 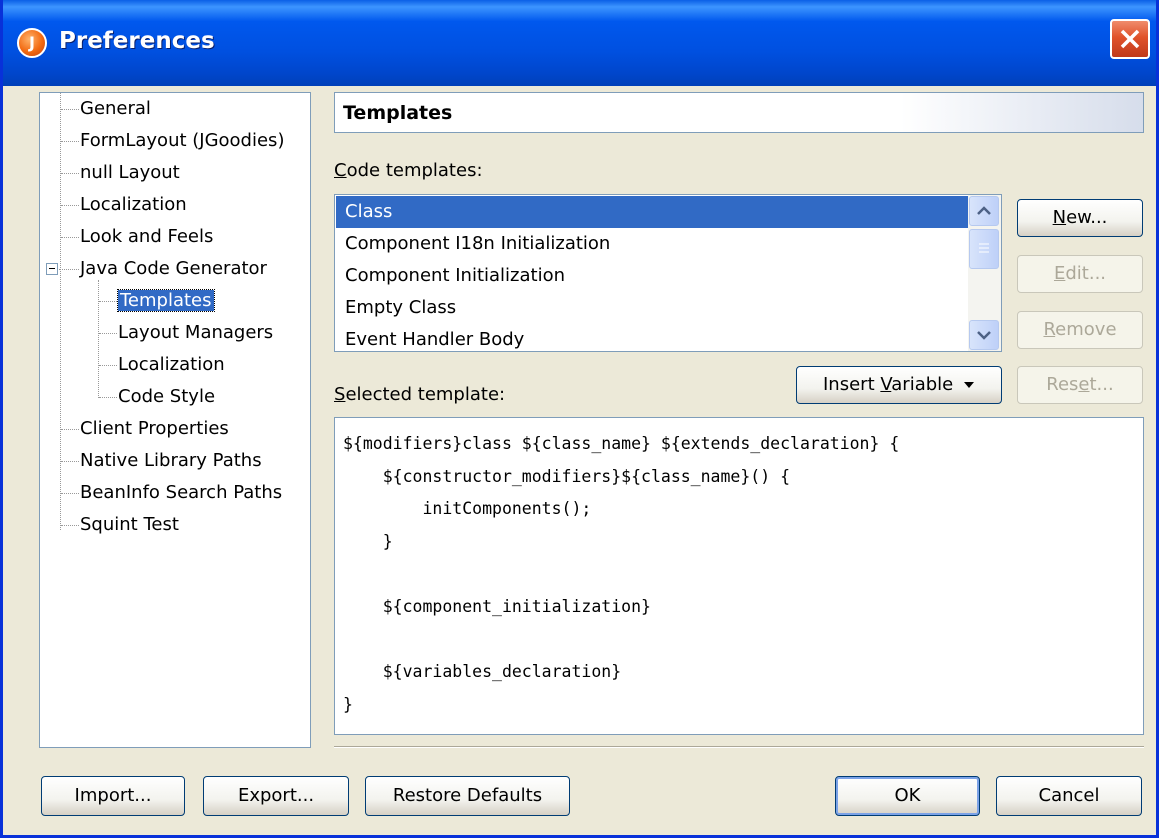 I want to click on tree-item-codegen-localization: Localization, so click(x=171, y=365).